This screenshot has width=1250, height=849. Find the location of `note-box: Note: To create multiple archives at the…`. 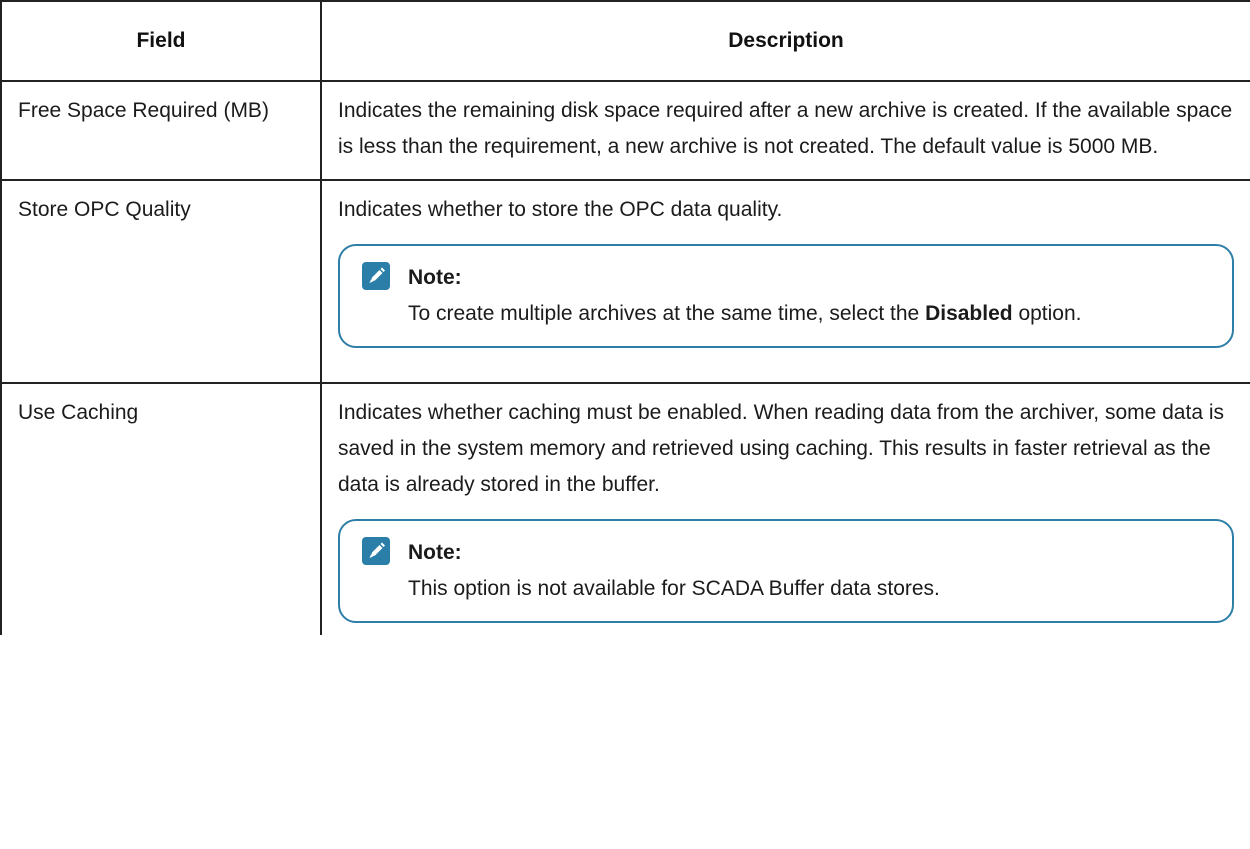

note-box: Note: To create multiple archives at the… is located at coordinates (786, 296).